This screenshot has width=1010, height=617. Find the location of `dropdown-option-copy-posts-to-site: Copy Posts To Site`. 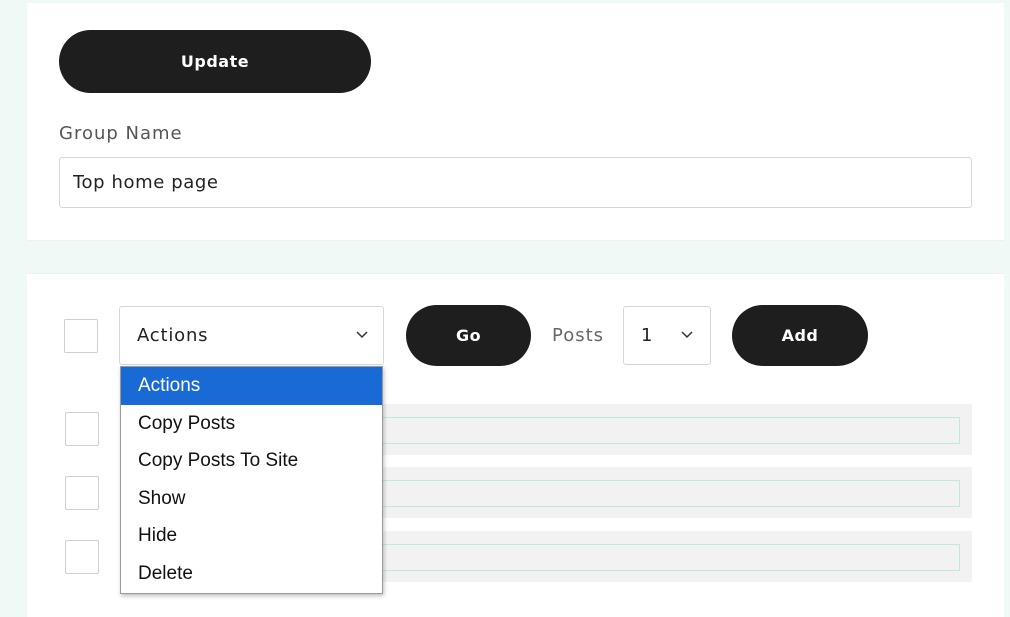

dropdown-option-copy-posts-to-site: Copy Posts To Site is located at coordinates (251, 461).